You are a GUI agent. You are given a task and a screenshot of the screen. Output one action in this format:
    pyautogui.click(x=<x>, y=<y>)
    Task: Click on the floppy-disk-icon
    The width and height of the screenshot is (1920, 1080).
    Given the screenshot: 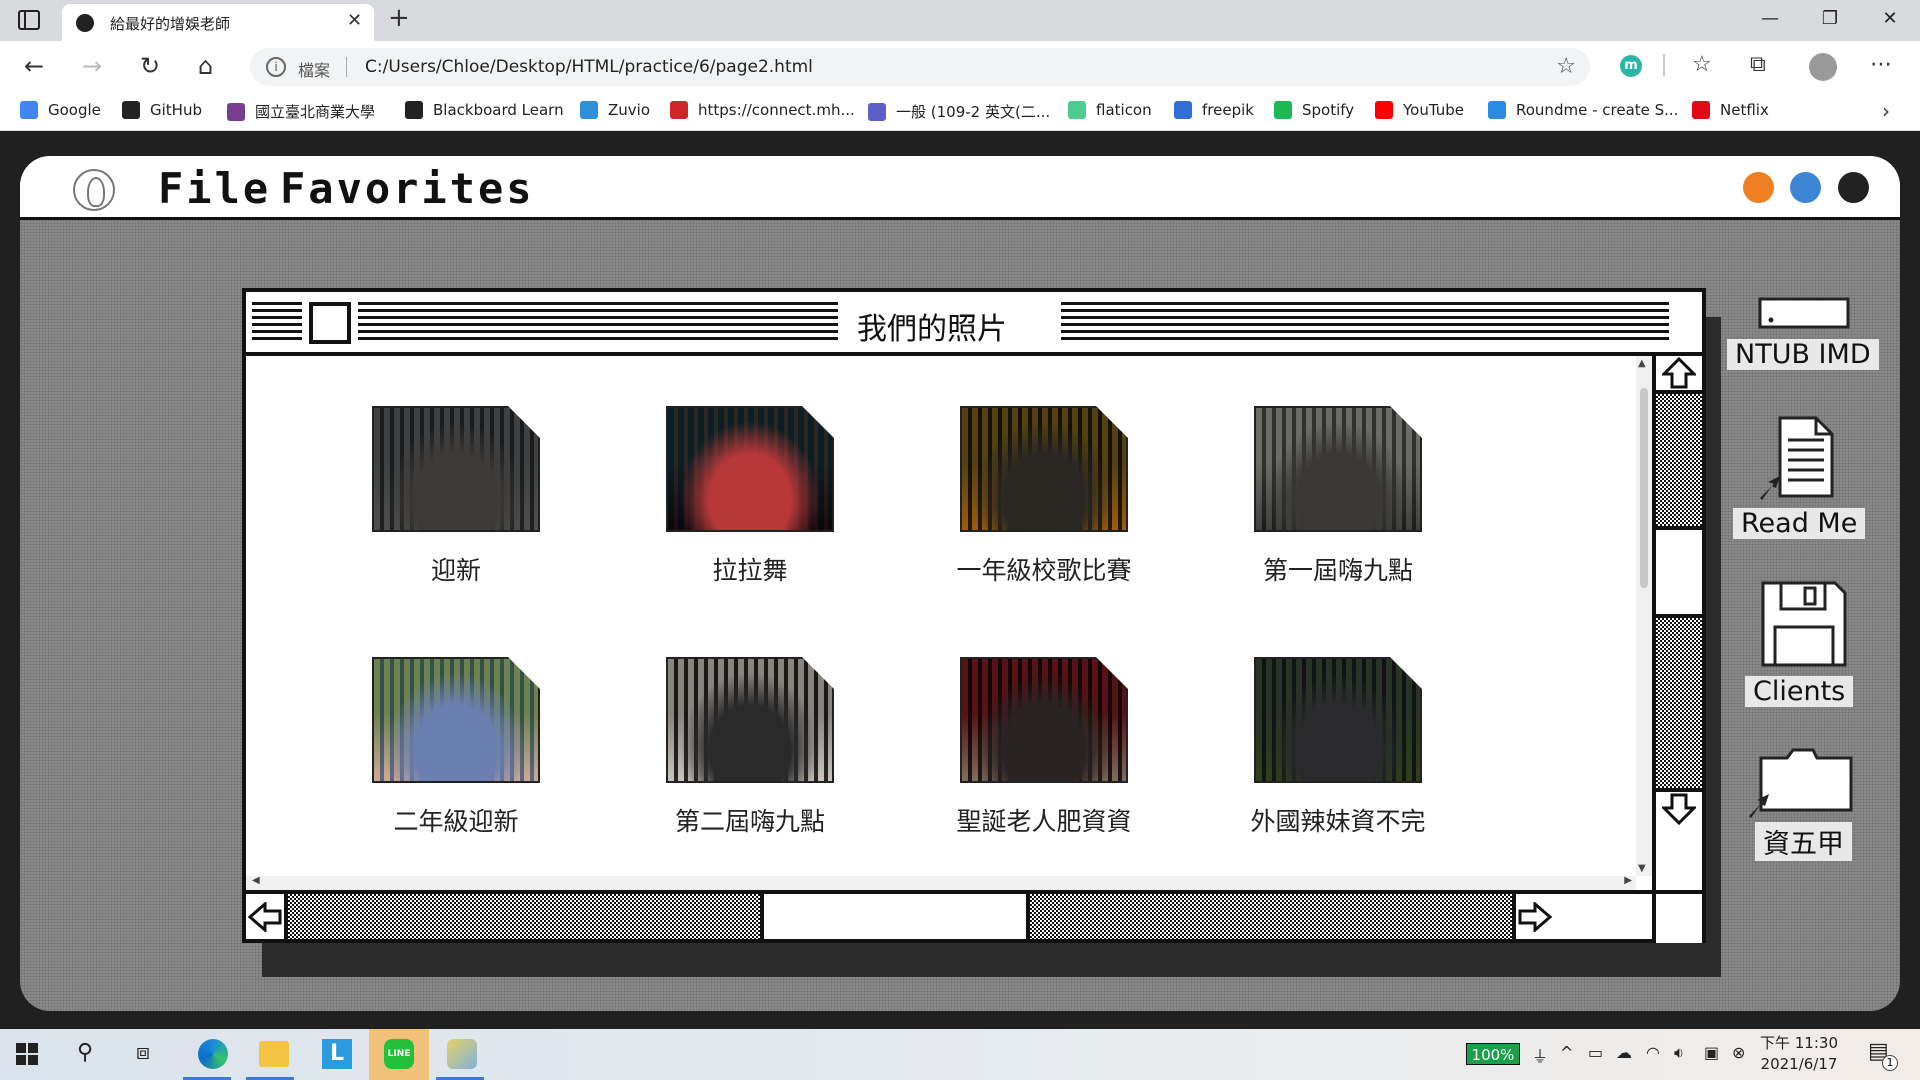 What is the action you would take?
    pyautogui.click(x=1804, y=624)
    